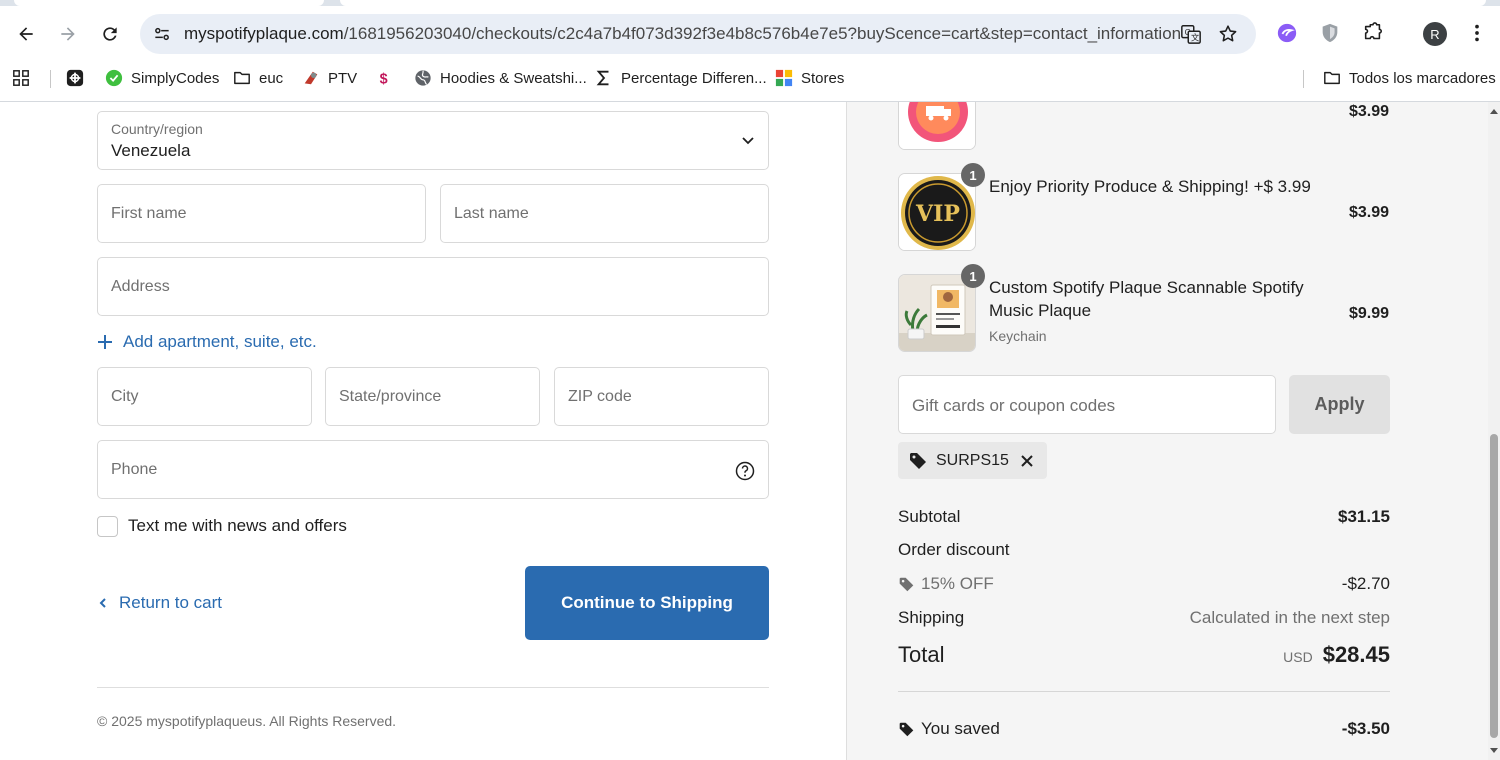 The image size is (1500, 760). I want to click on dollar-icon: $, so click(385, 78).